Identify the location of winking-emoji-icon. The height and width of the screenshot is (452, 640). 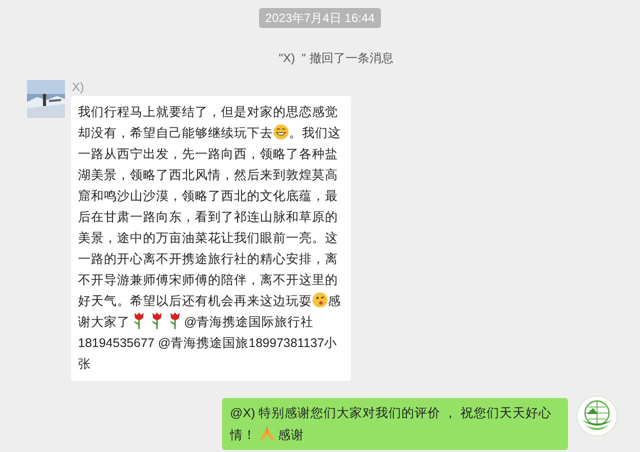
(320, 300).